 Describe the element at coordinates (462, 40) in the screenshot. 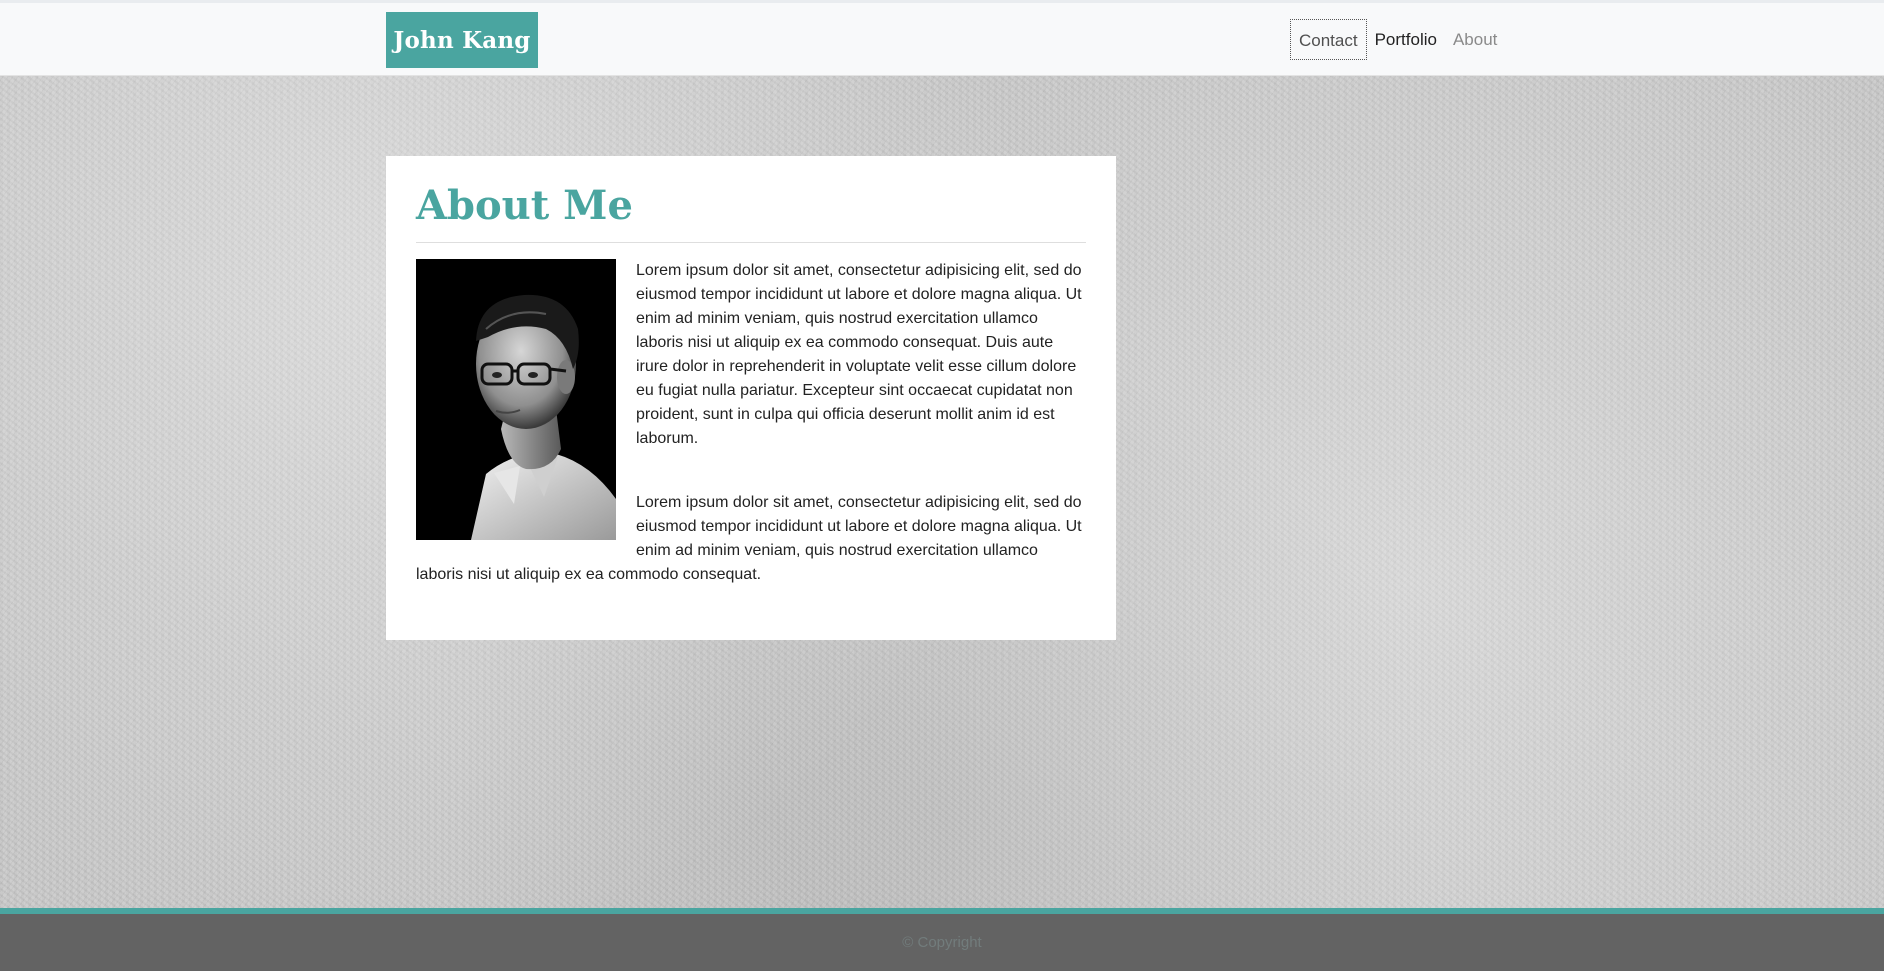

I see `brand-logo: John Kang` at that location.